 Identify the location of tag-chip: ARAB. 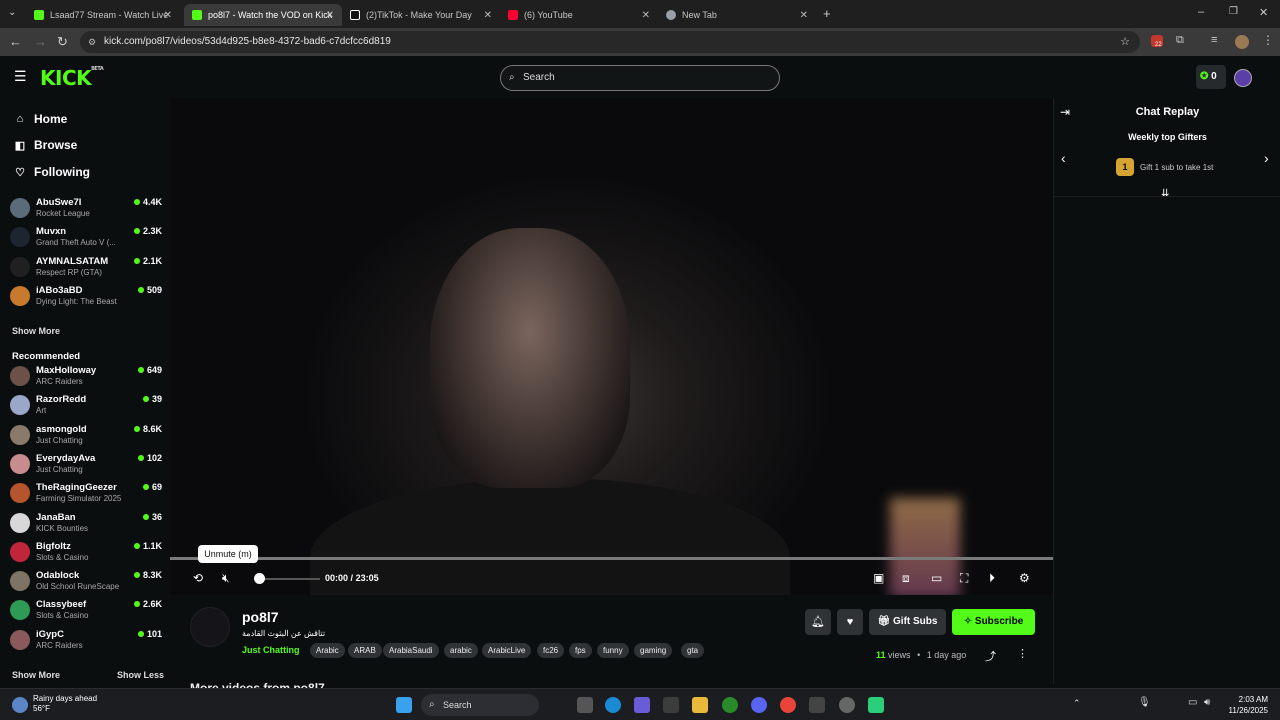
(365, 650).